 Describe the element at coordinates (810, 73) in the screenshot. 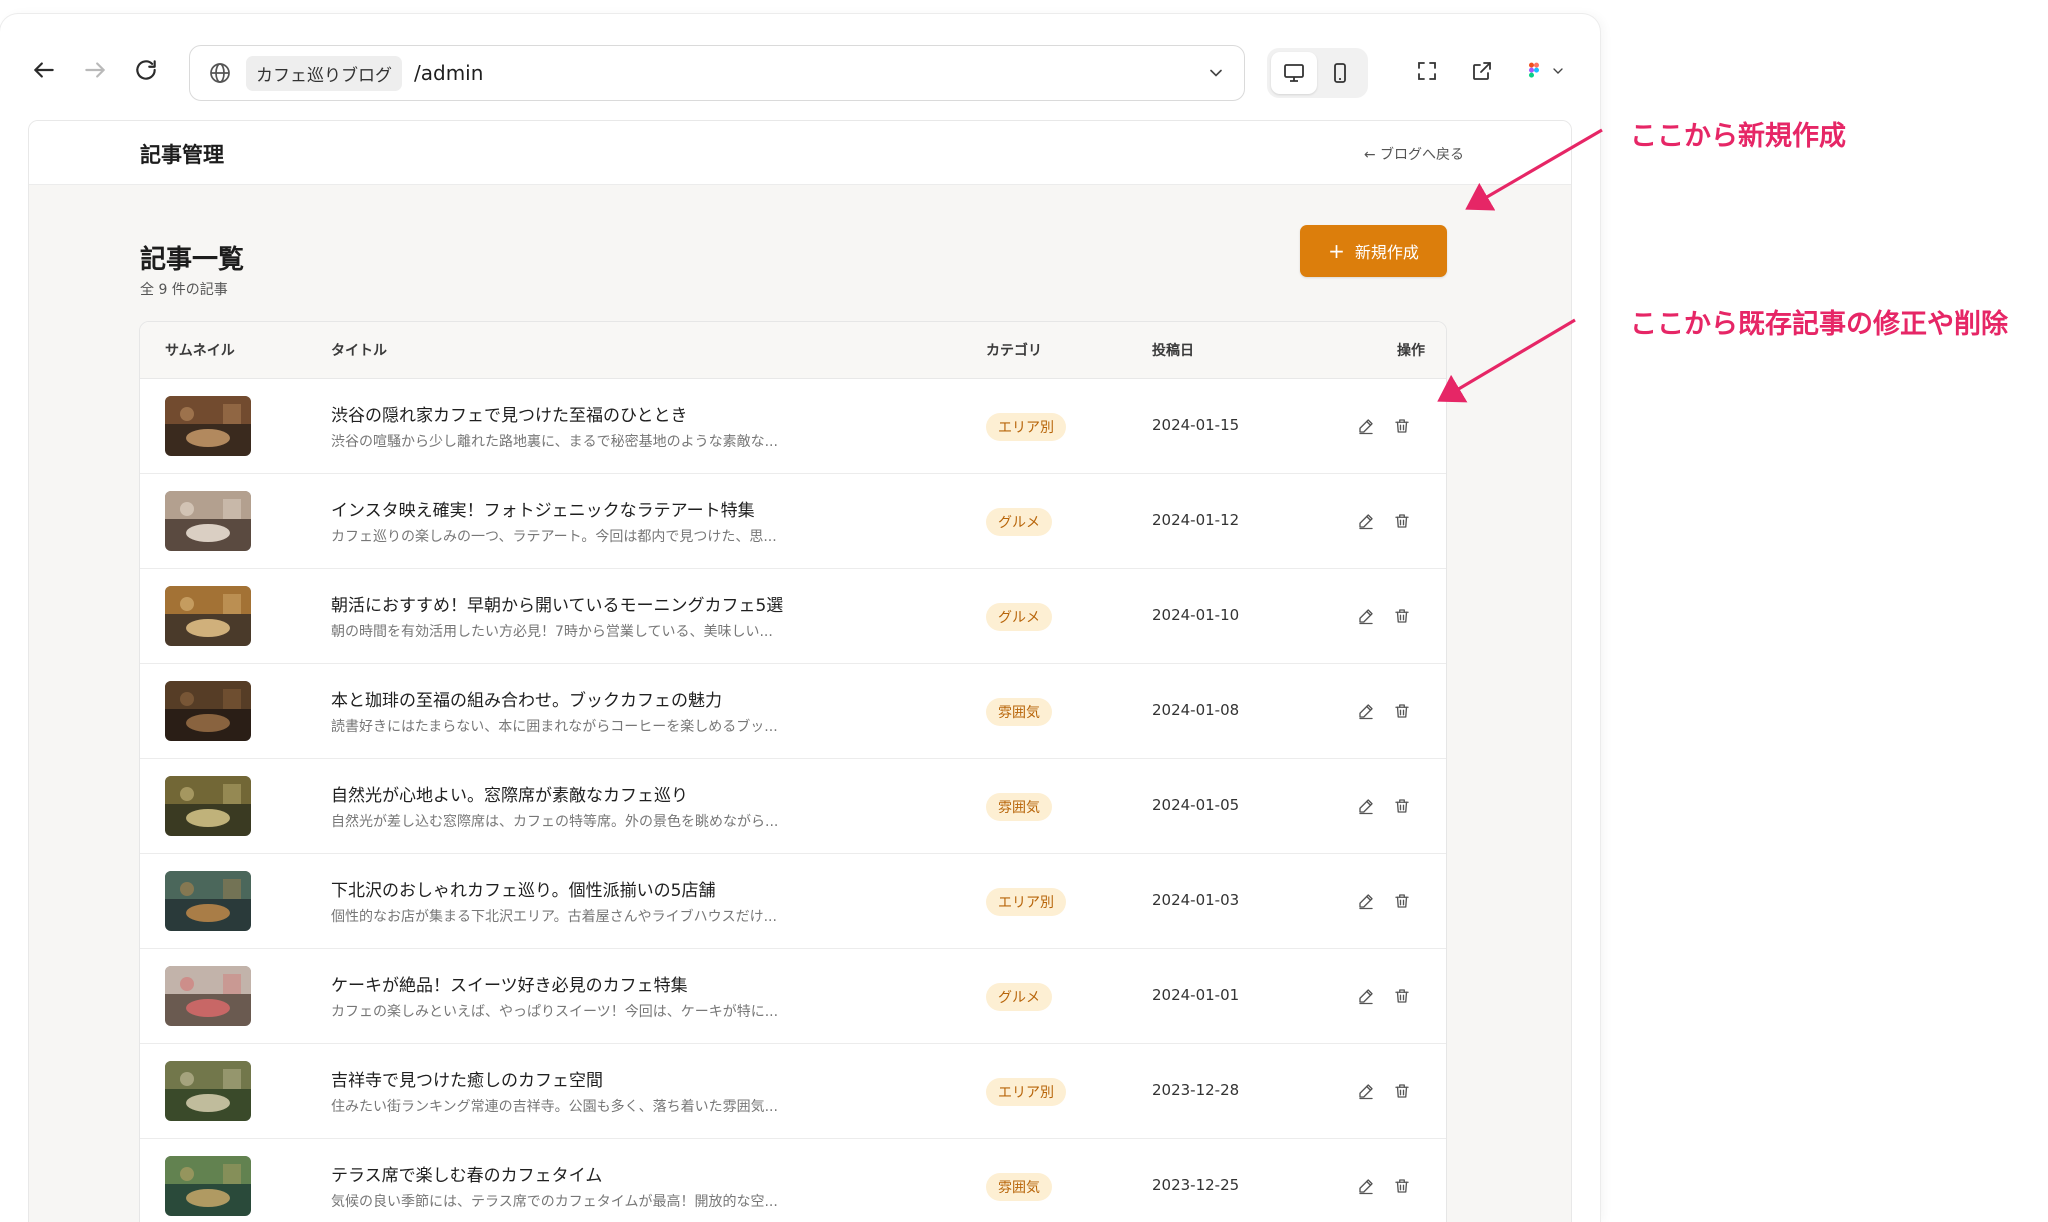

I see `url-path: /admin` at that location.